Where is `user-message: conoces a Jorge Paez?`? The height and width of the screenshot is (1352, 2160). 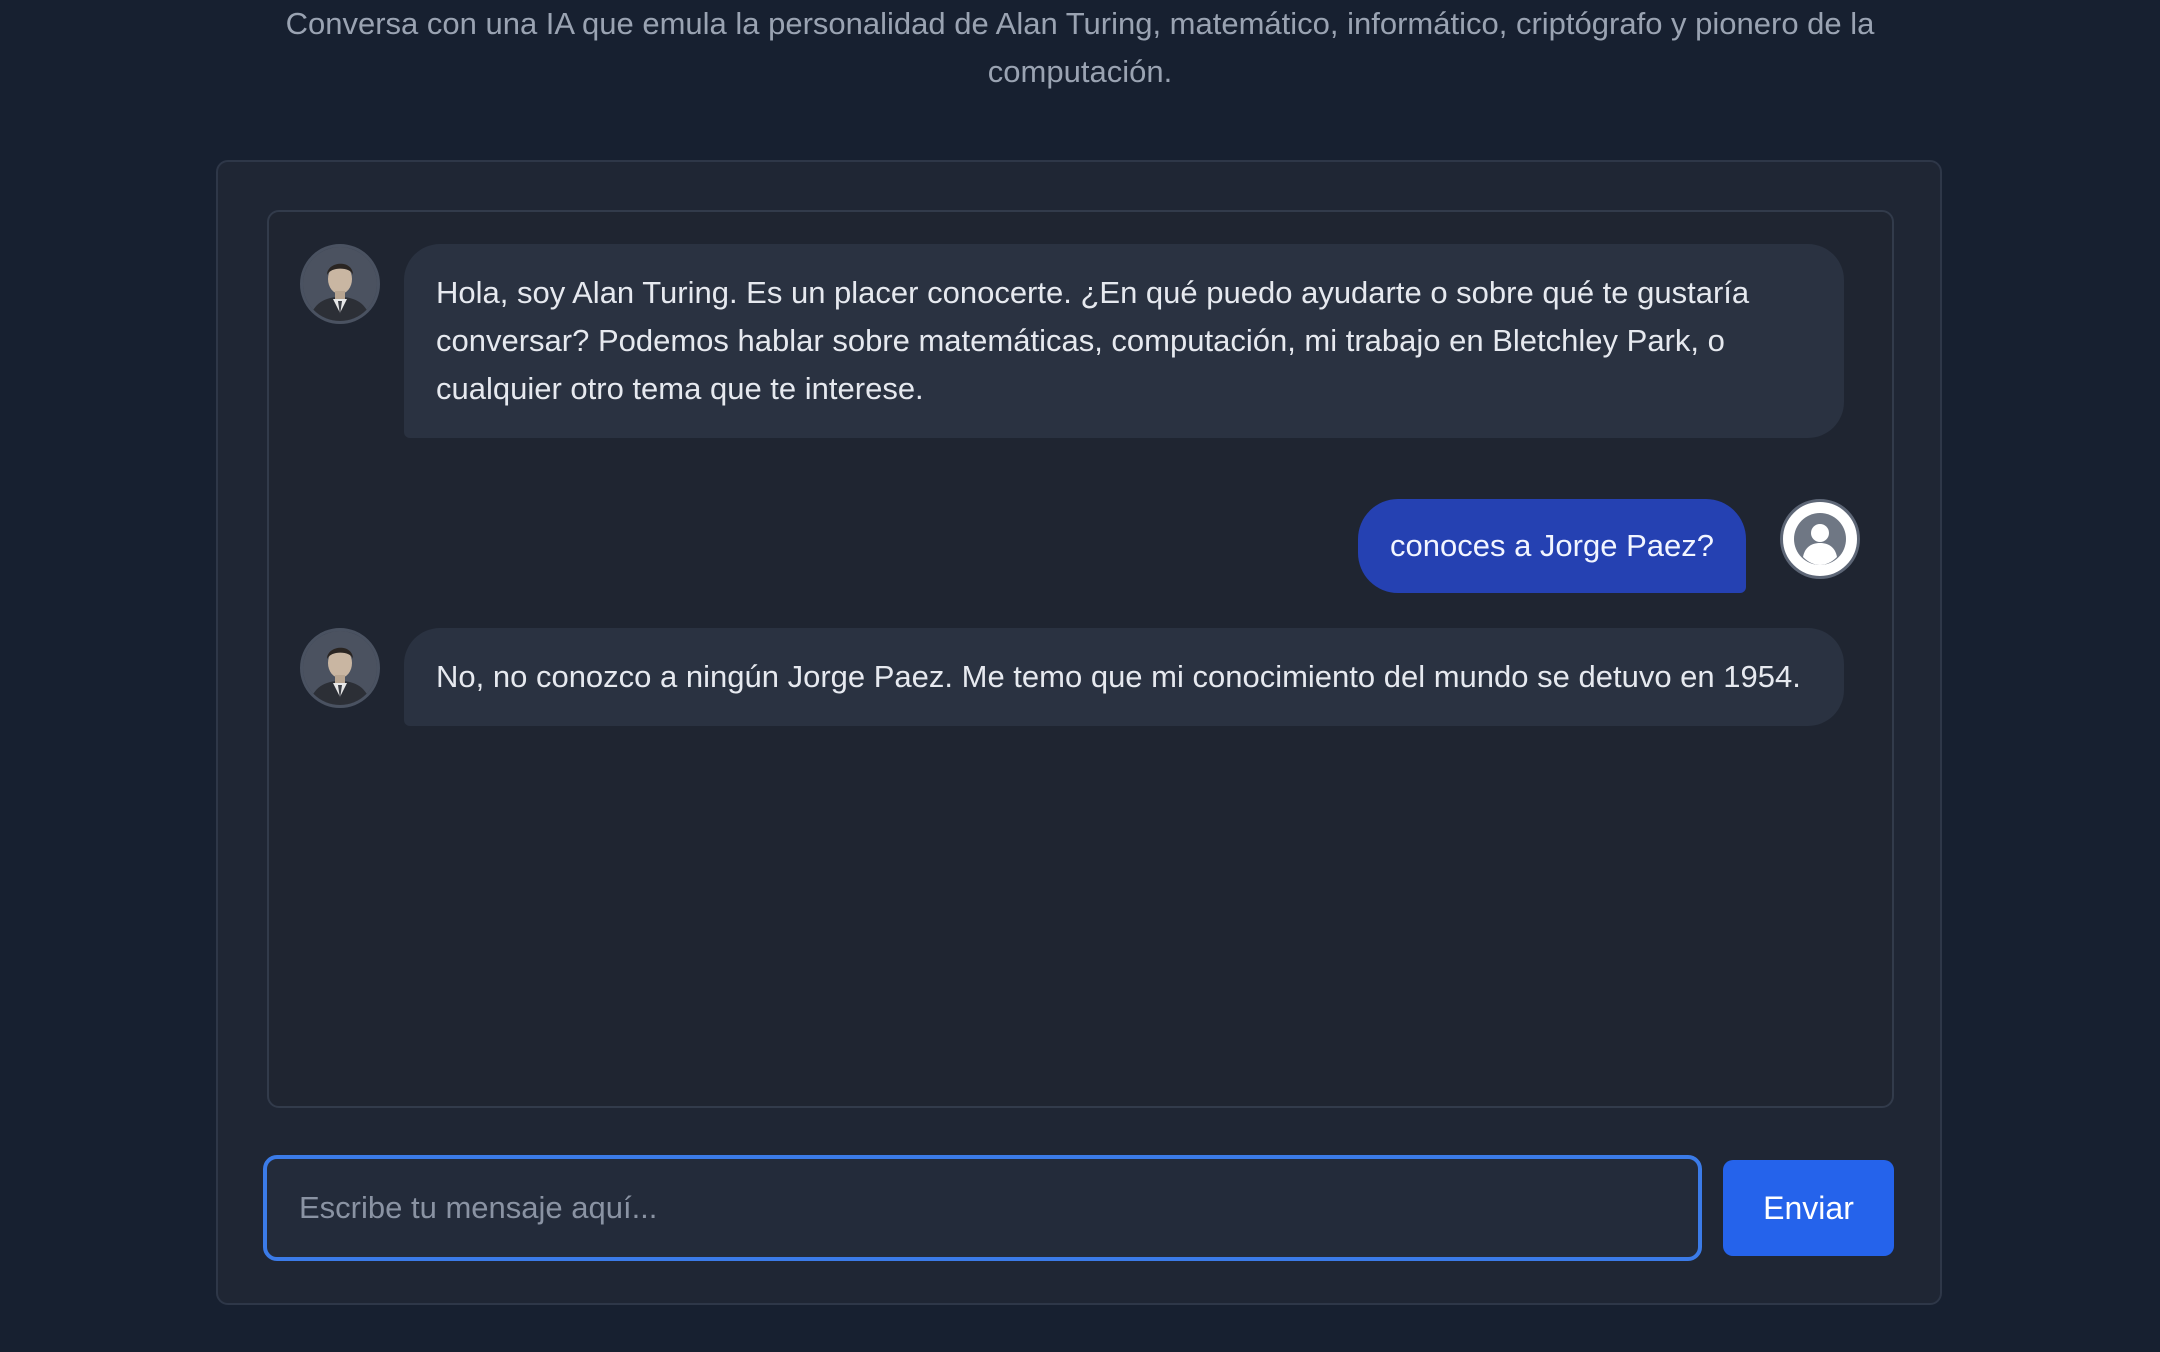
user-message: conoces a Jorge Paez? is located at coordinates (1552, 546).